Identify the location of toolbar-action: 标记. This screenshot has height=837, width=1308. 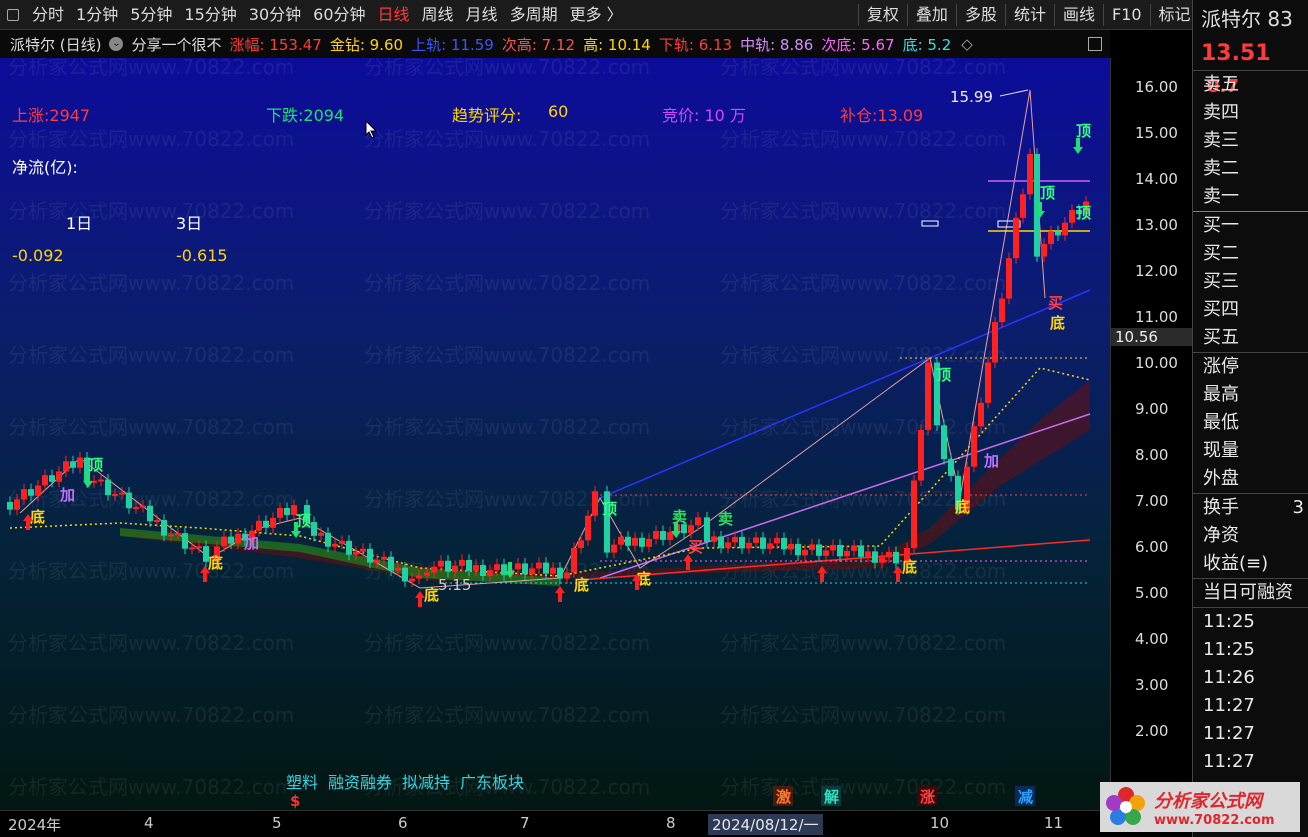
(1175, 15).